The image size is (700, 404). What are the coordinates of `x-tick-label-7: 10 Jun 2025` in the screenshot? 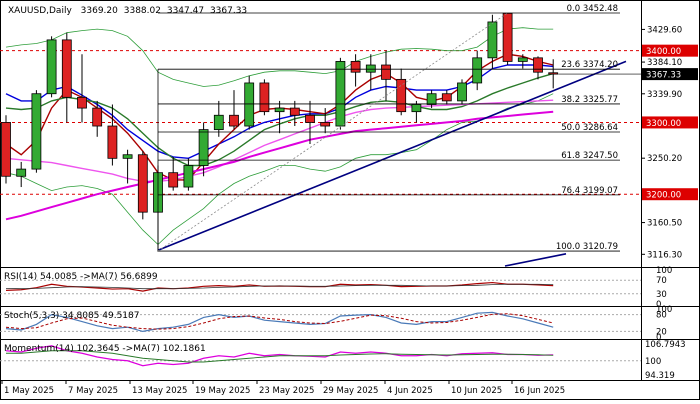 It's located at (476, 391).